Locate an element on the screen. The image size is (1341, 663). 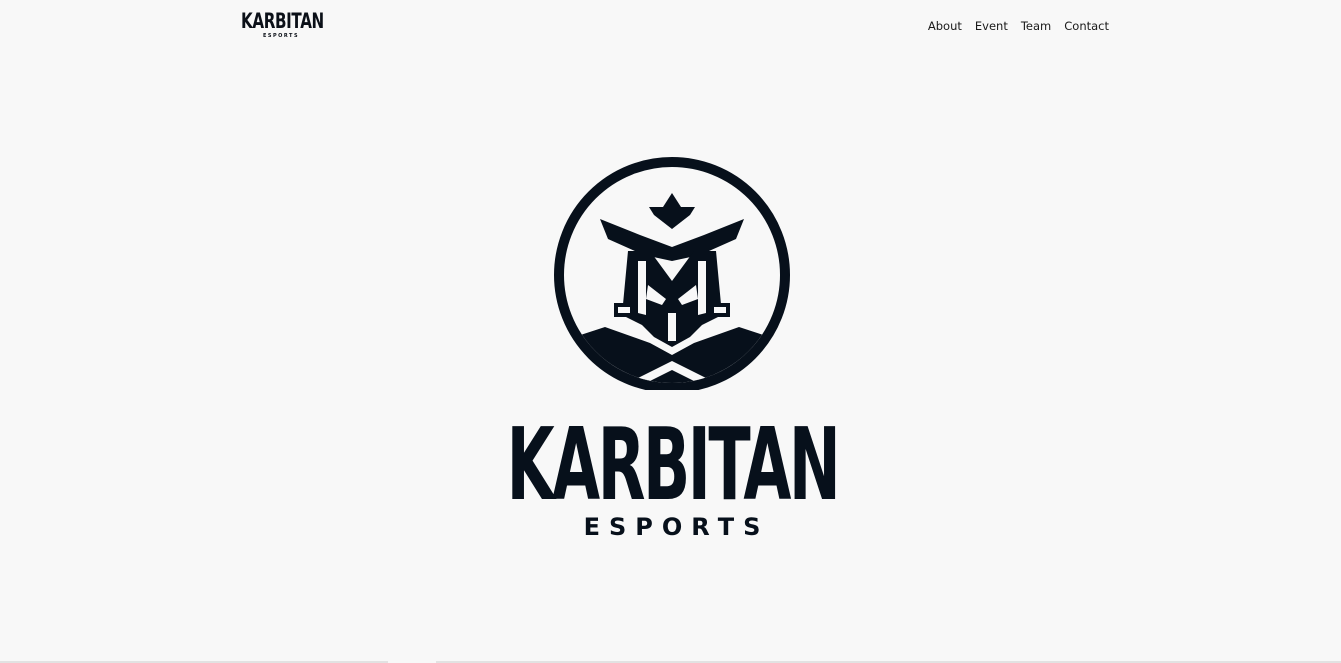
hero-wordmark: KARBITAN is located at coordinates (672, 465).